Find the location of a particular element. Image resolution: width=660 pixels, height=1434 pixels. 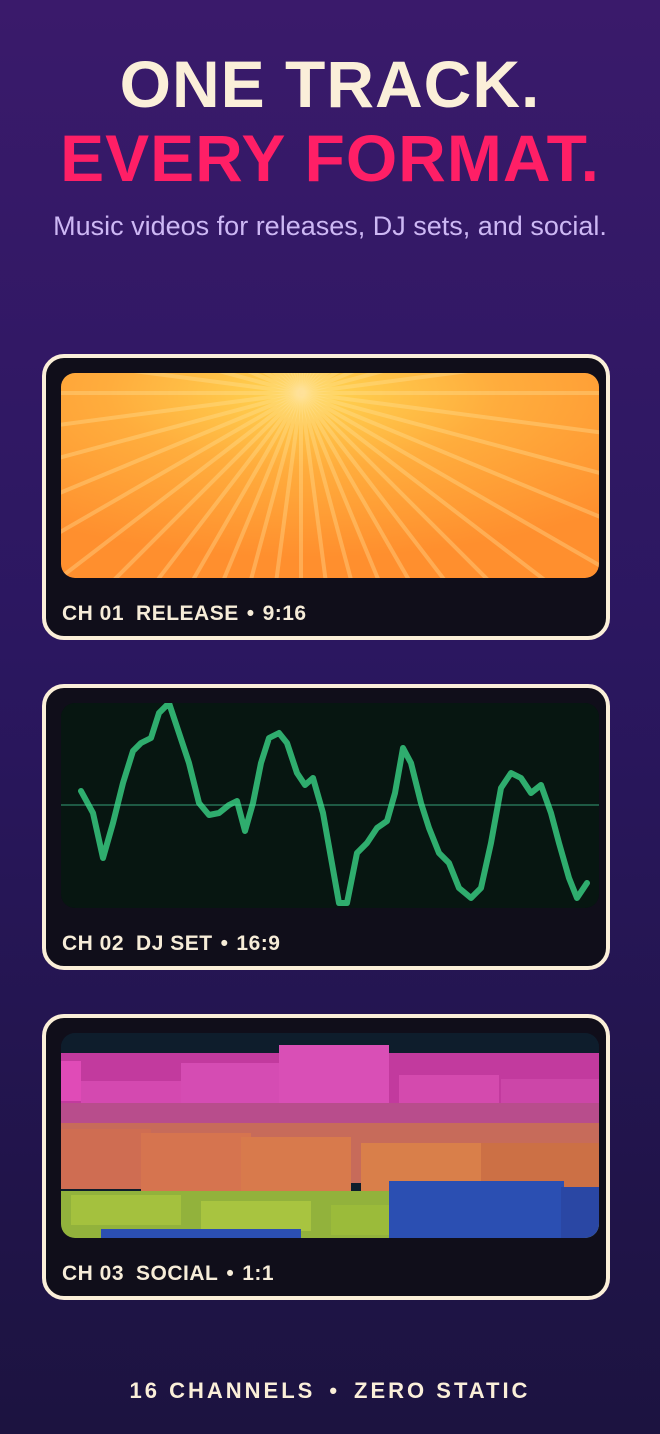

headline-line-1: ONE TRACK. is located at coordinates (330, 84).